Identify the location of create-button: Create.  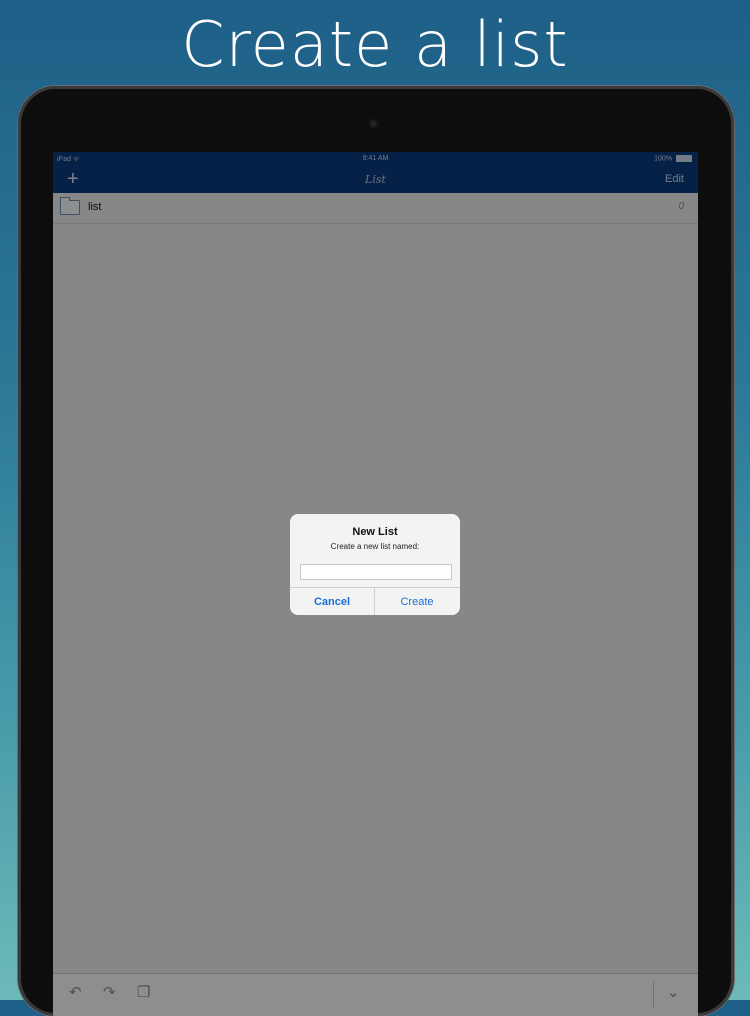
(417, 601).